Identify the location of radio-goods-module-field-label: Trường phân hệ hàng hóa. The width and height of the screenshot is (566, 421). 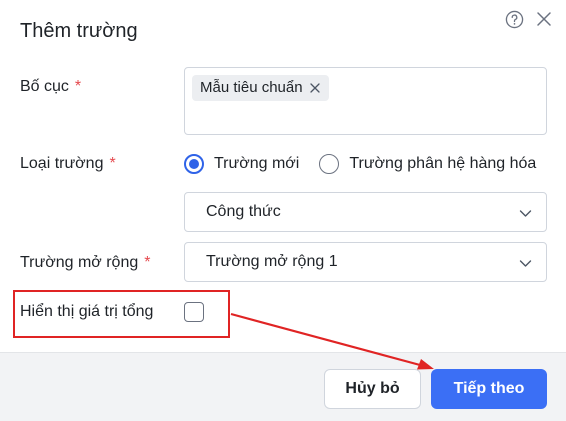
(443, 163).